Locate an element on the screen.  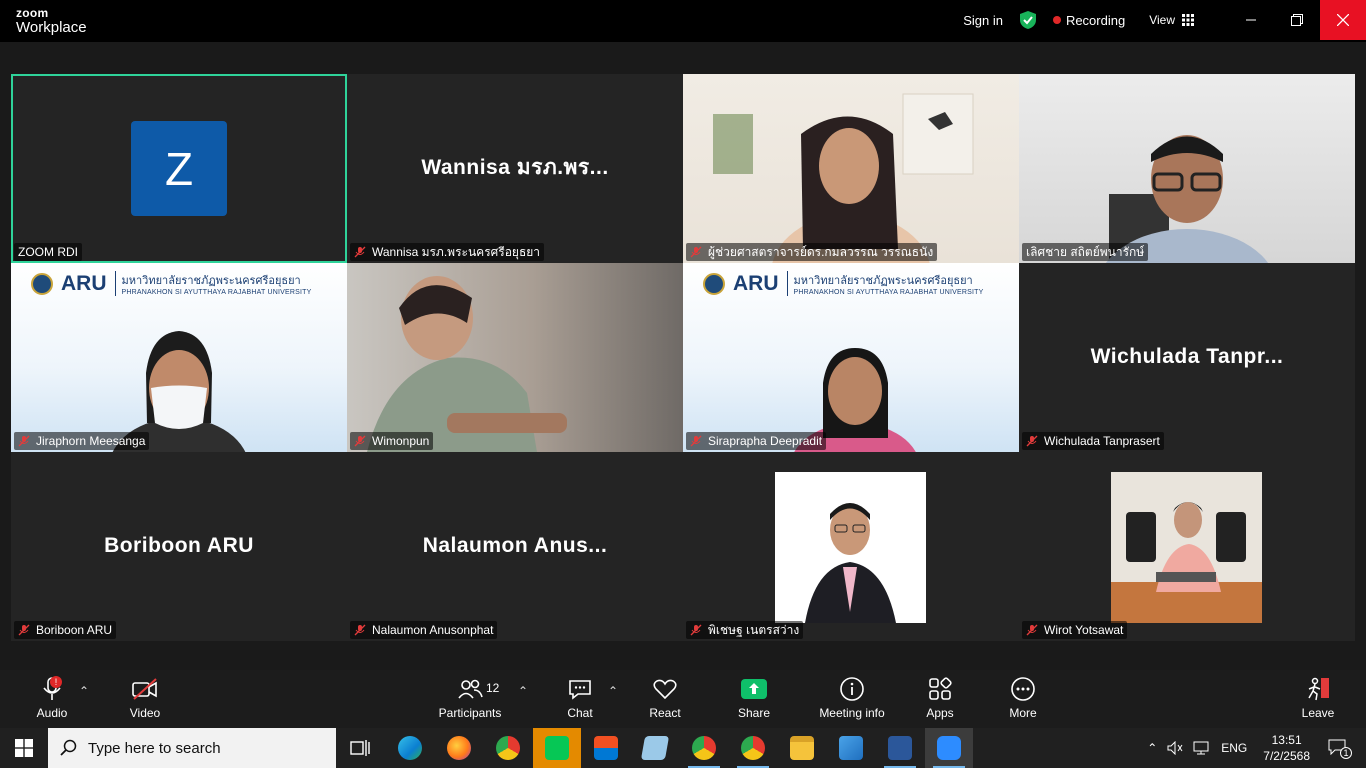
participant-tile: Nalaumon Anus... Nalaumon Anusonphat is located at coordinates (515, 546).